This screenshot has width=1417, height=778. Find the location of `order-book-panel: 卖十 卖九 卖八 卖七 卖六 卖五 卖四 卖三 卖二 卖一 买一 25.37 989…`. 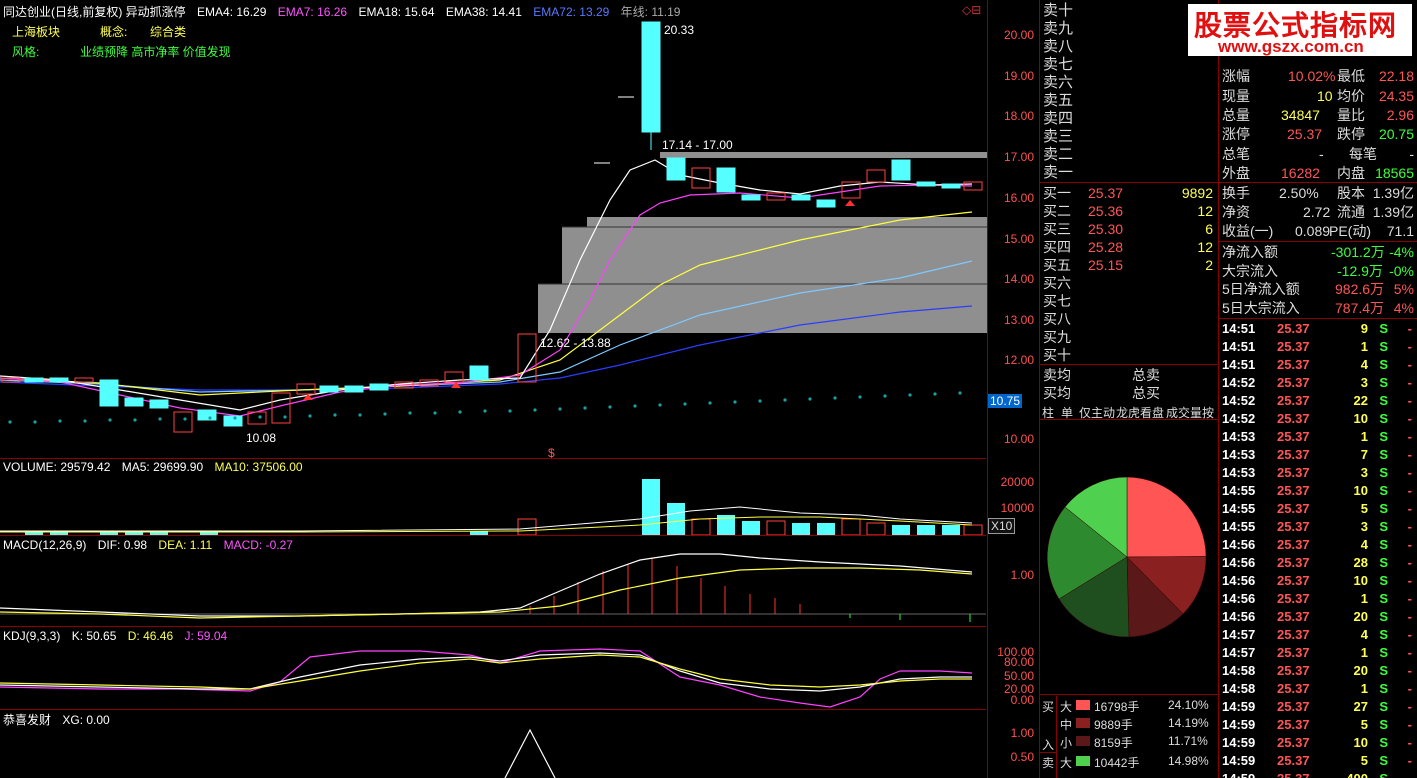

order-book-panel: 卖十 卖九 卖八 卖七 卖六 卖五 卖四 卖三 卖二 卖一 买一 25.37 989… is located at coordinates (1128, 389).